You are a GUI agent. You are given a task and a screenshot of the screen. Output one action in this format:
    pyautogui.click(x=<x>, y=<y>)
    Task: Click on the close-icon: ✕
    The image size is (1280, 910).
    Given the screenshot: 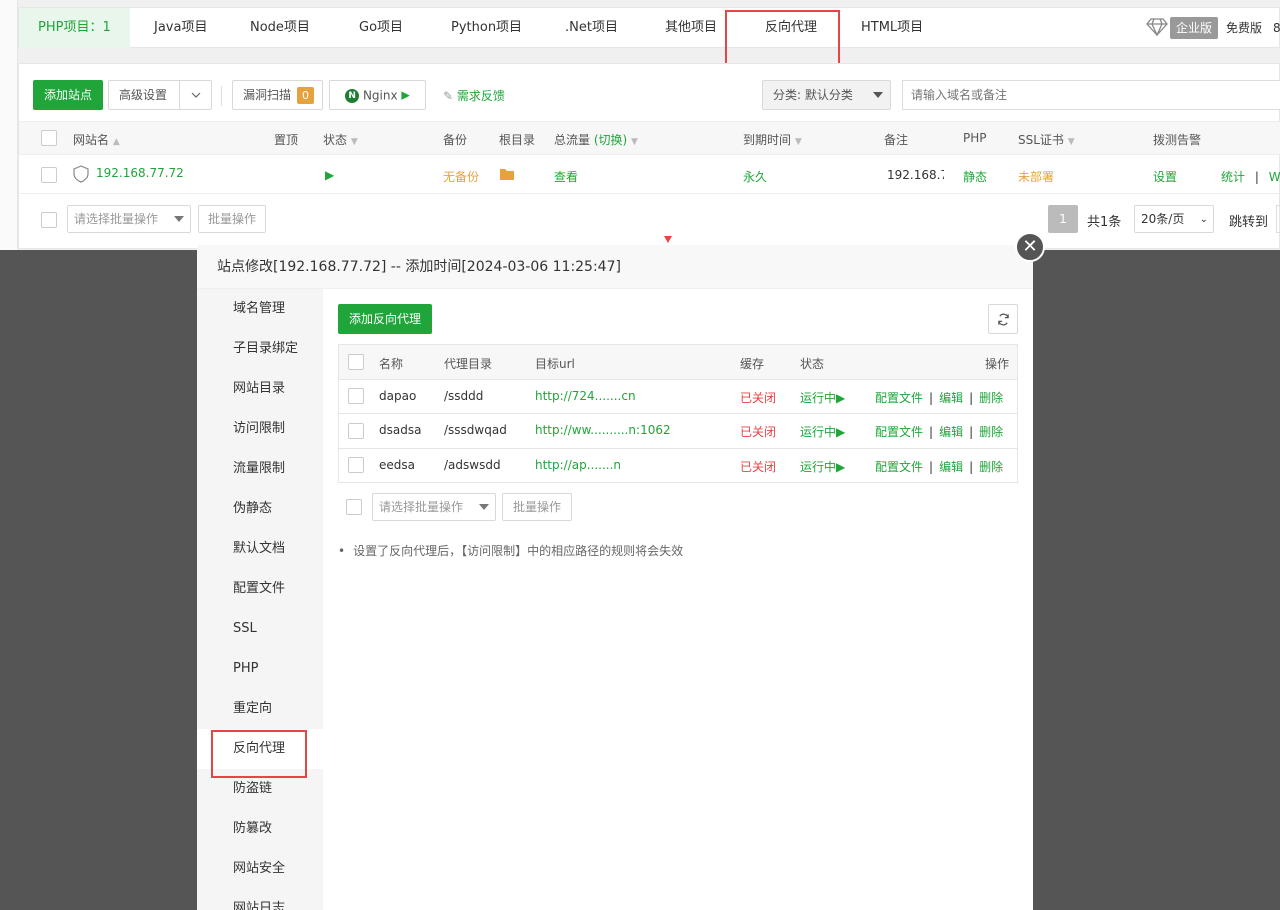 What is the action you would take?
    pyautogui.click(x=1030, y=247)
    